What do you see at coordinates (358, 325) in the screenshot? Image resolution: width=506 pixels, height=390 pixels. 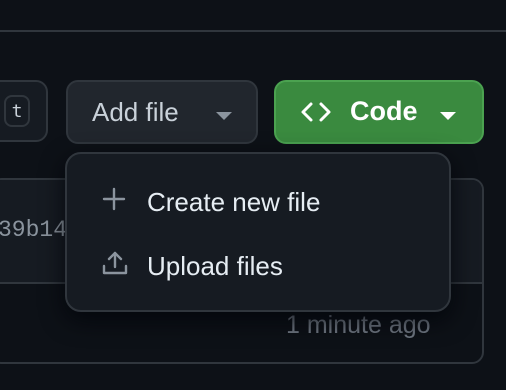 I see `commit-timestamp: 1 minute ago` at bounding box center [358, 325].